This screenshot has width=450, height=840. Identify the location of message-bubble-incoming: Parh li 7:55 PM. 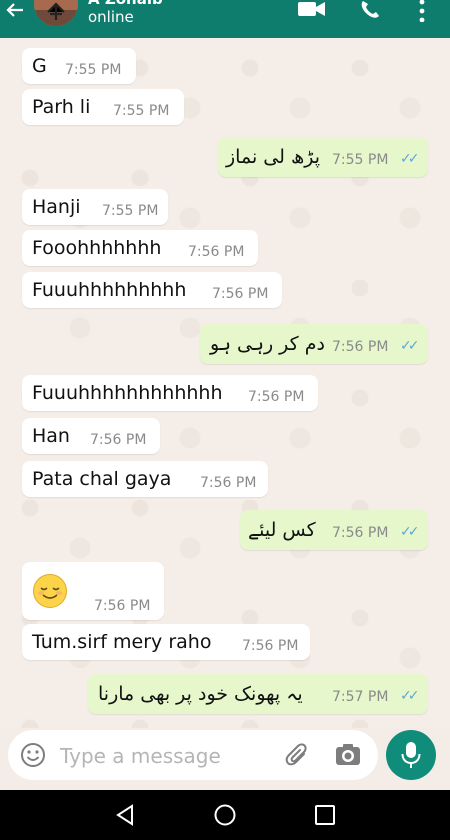
(103, 107).